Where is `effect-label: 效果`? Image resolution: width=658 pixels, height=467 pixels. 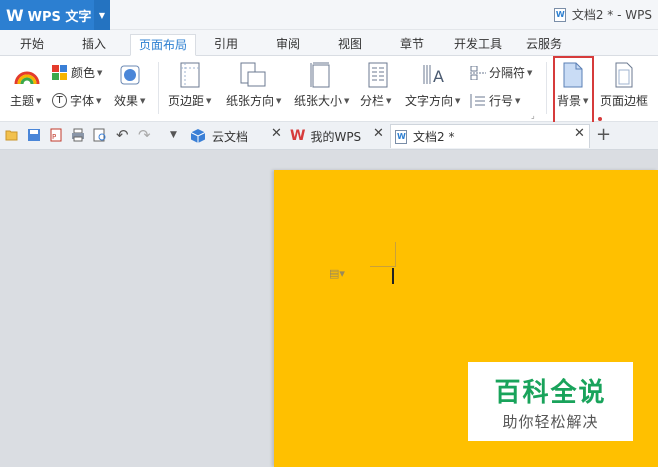 effect-label: 效果 is located at coordinates (126, 101).